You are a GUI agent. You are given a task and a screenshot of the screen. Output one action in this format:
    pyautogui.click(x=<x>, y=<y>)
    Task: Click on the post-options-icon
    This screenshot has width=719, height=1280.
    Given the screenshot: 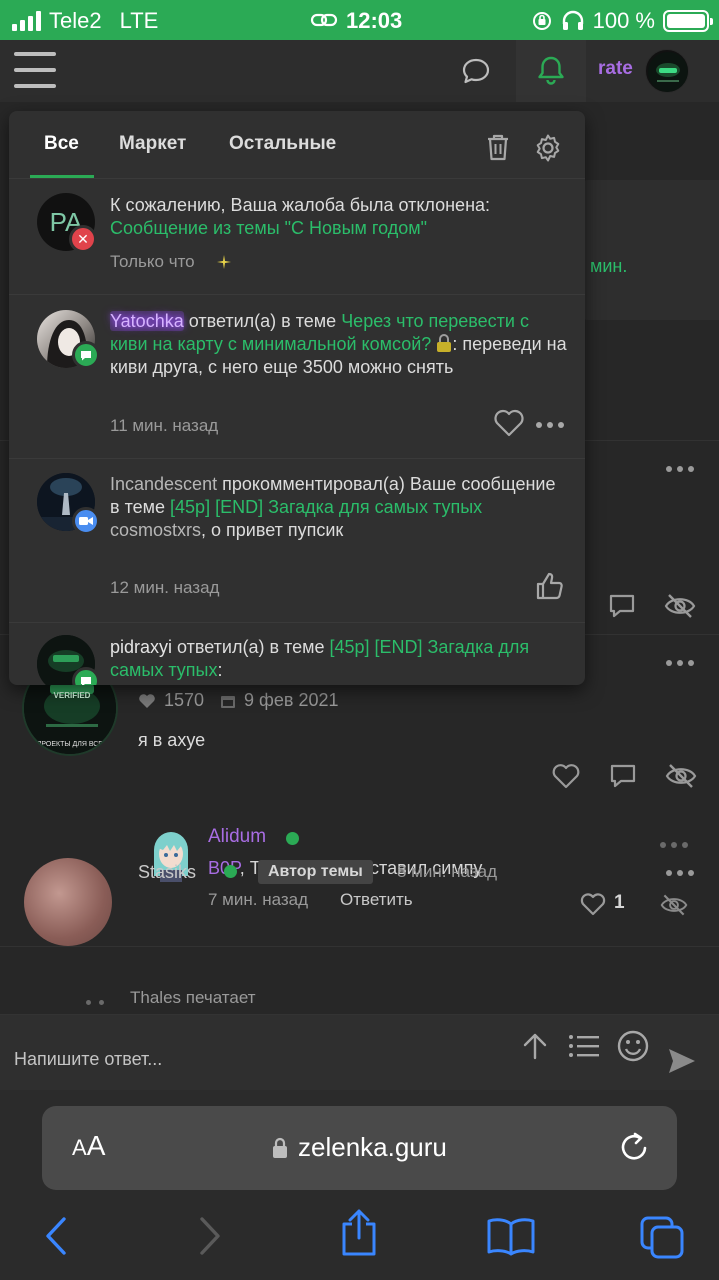 What is the action you would take?
    pyautogui.click(x=680, y=469)
    